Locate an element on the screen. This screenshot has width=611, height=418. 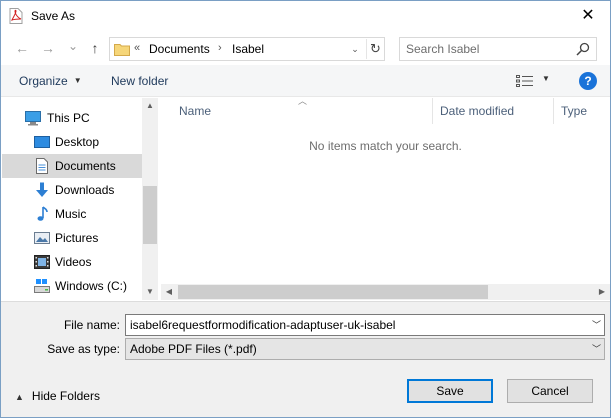
up-folder-icon: ↑ is located at coordinates (95, 48).